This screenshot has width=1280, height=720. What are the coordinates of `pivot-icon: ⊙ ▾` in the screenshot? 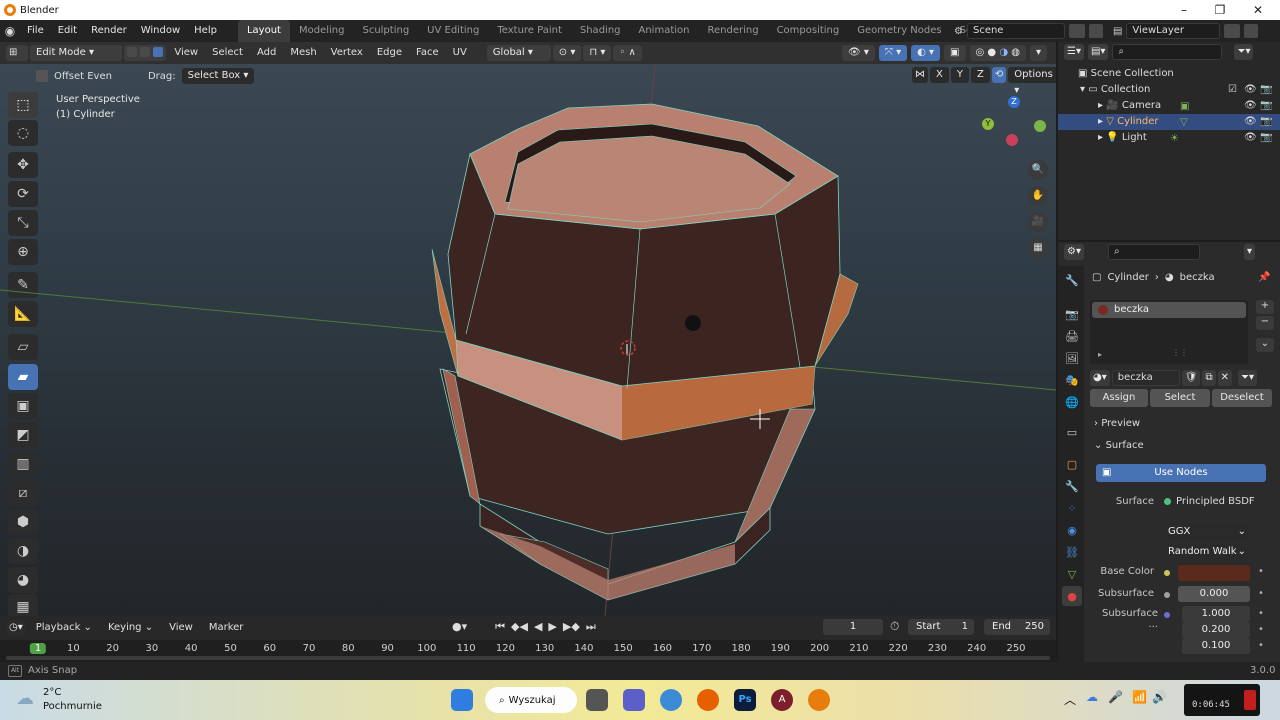 It's located at (567, 53).